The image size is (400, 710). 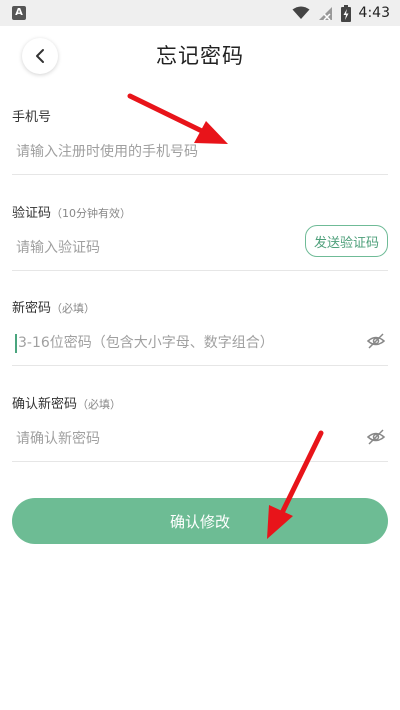 I want to click on app-notification-icon: A, so click(x=19, y=13).